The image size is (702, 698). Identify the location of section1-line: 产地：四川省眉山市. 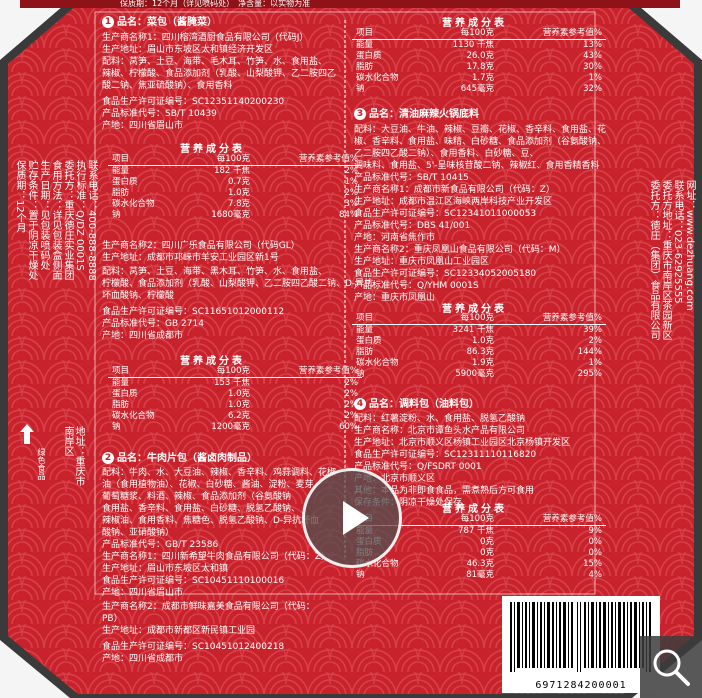
(143, 126).